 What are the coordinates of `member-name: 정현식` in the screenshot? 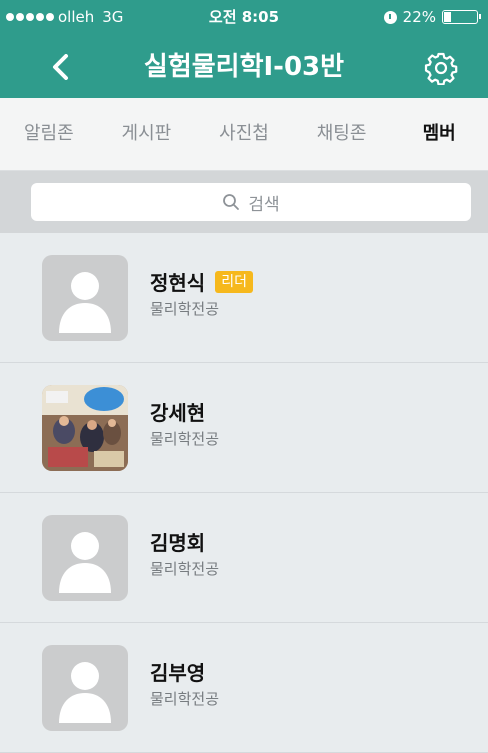 It's located at (178, 283).